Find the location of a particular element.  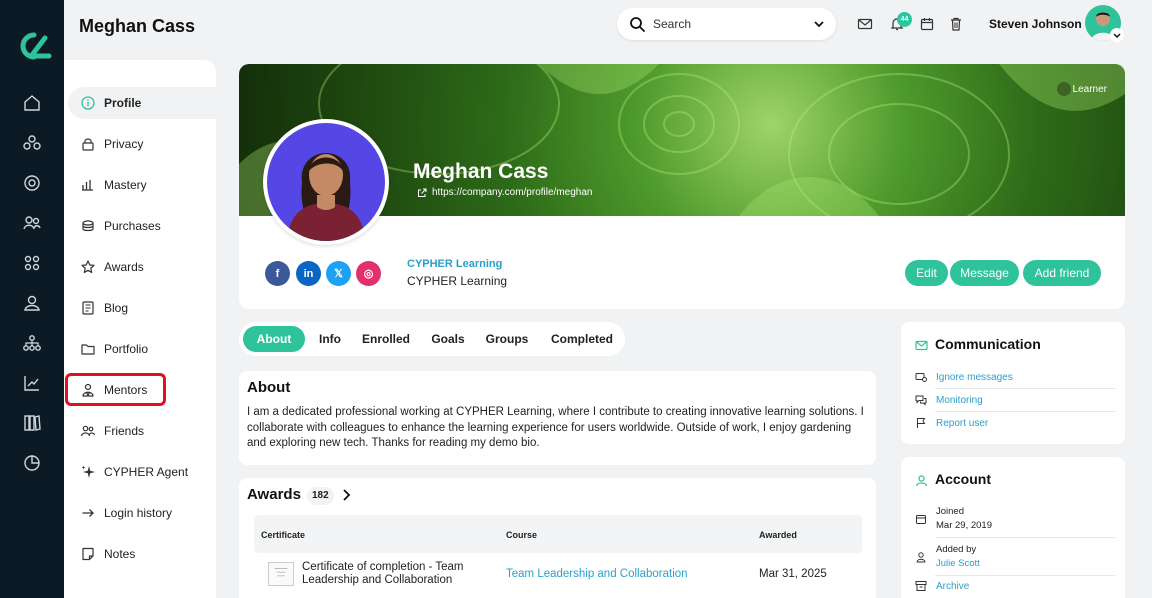

instagram-icon: ◎ is located at coordinates (368, 273).